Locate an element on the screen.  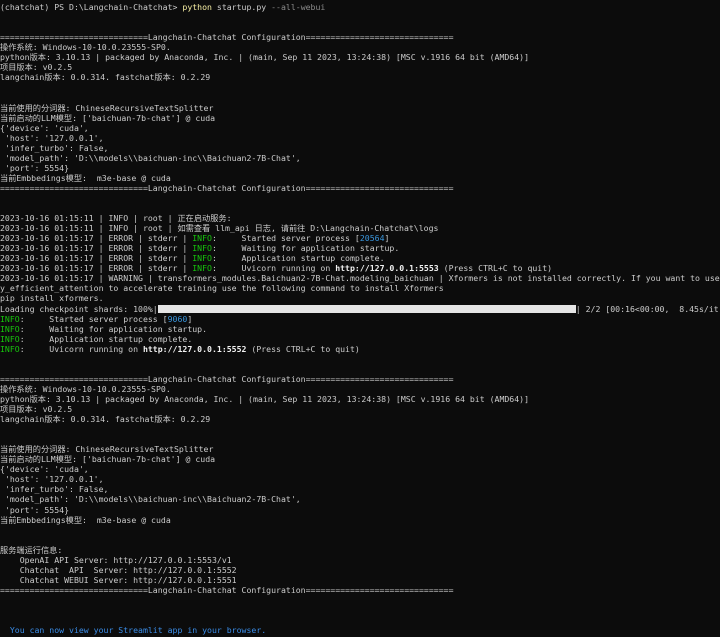
terminal-text: Loading checkpoint shards: 100%| is located at coordinates (79, 308).